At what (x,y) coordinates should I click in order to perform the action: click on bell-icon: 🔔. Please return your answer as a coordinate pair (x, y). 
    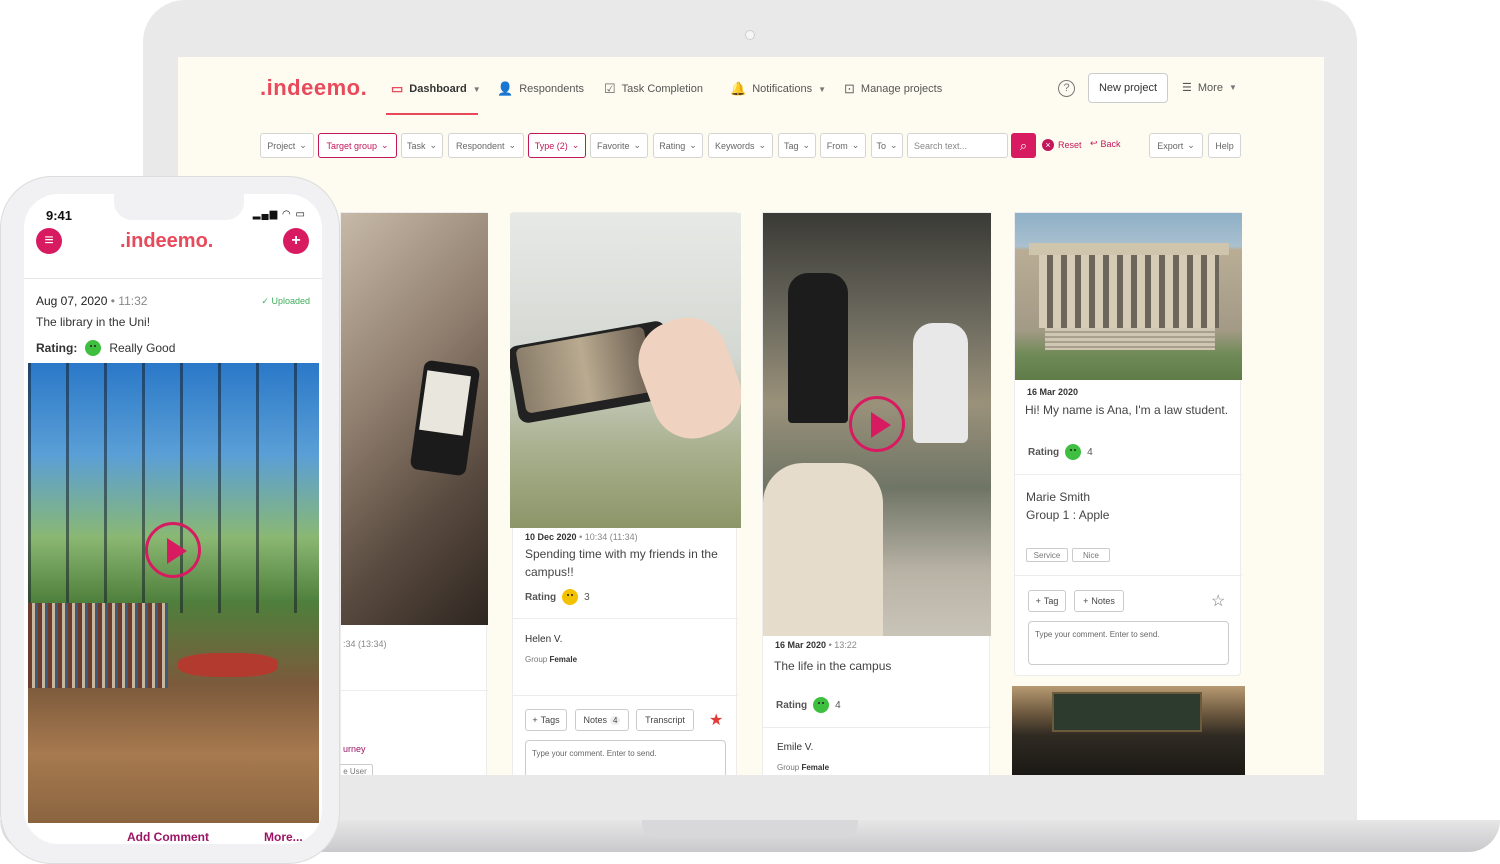
    Looking at the image, I should click on (738, 88).